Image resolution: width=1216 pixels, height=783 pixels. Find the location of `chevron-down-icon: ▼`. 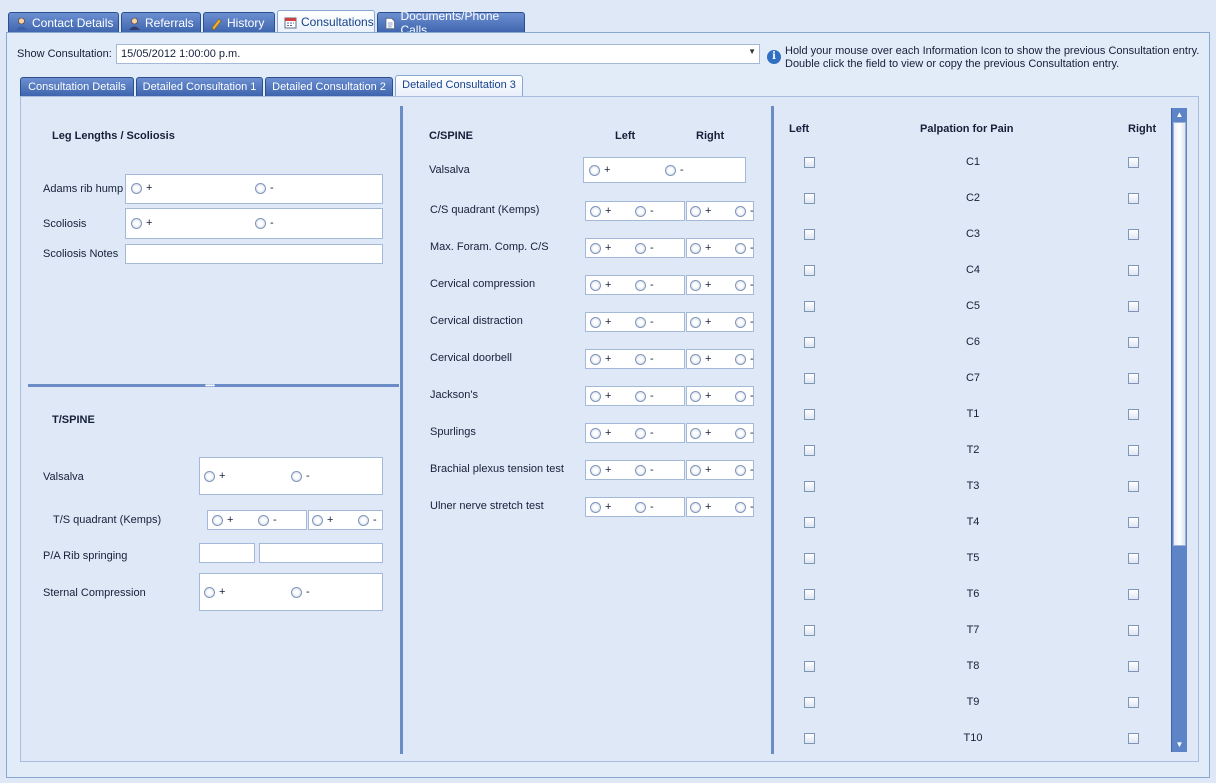

chevron-down-icon: ▼ is located at coordinates (752, 51).